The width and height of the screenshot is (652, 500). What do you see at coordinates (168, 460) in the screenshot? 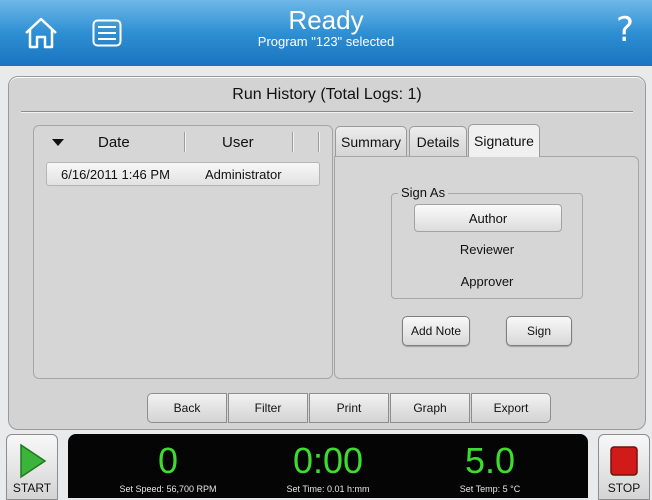
I see `speed-readout: 0` at bounding box center [168, 460].